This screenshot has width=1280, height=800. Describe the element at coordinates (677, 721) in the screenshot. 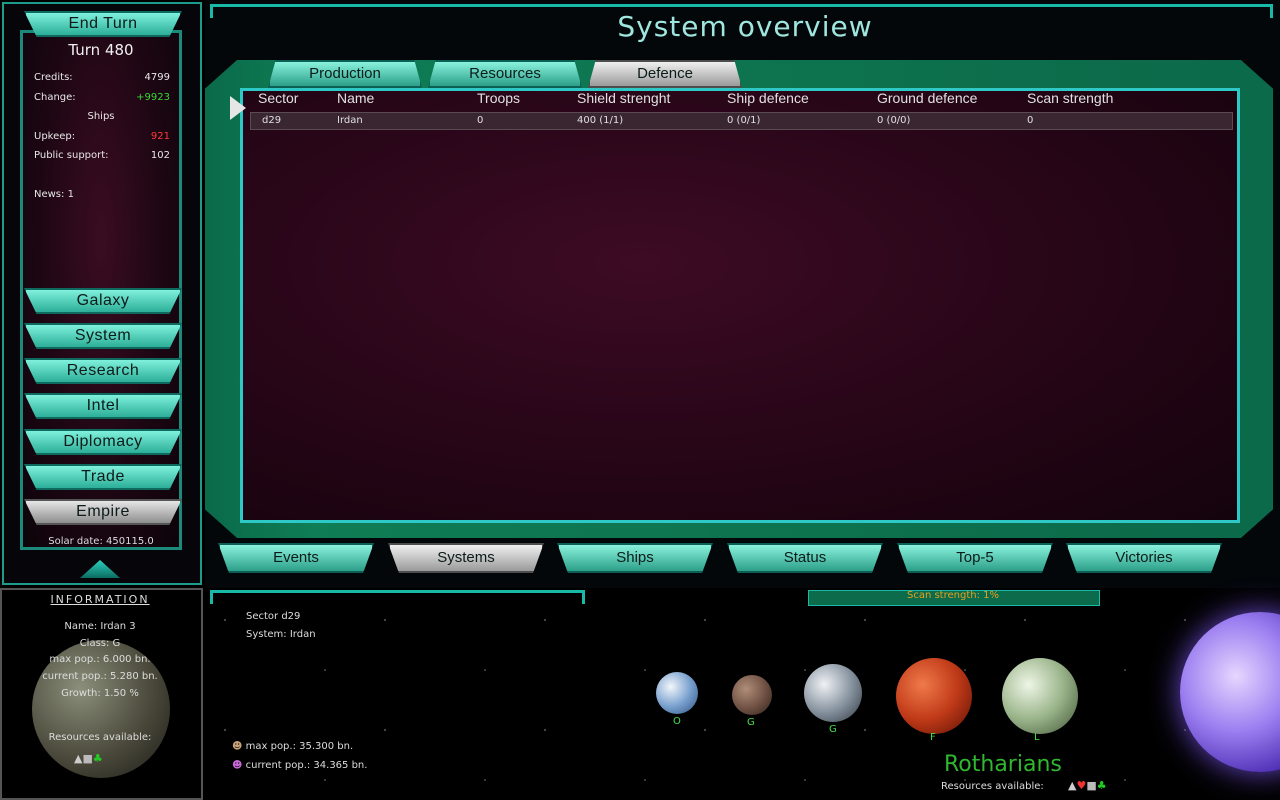

I see `planet-class-label: O` at that location.